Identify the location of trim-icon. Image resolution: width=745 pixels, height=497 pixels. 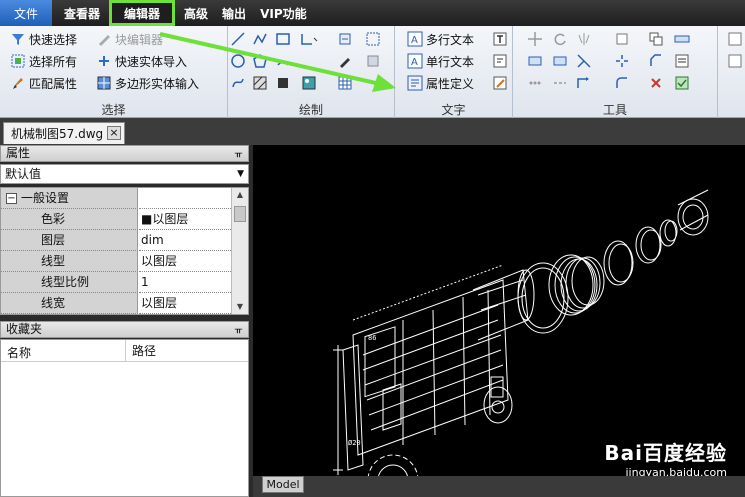
(584, 61).